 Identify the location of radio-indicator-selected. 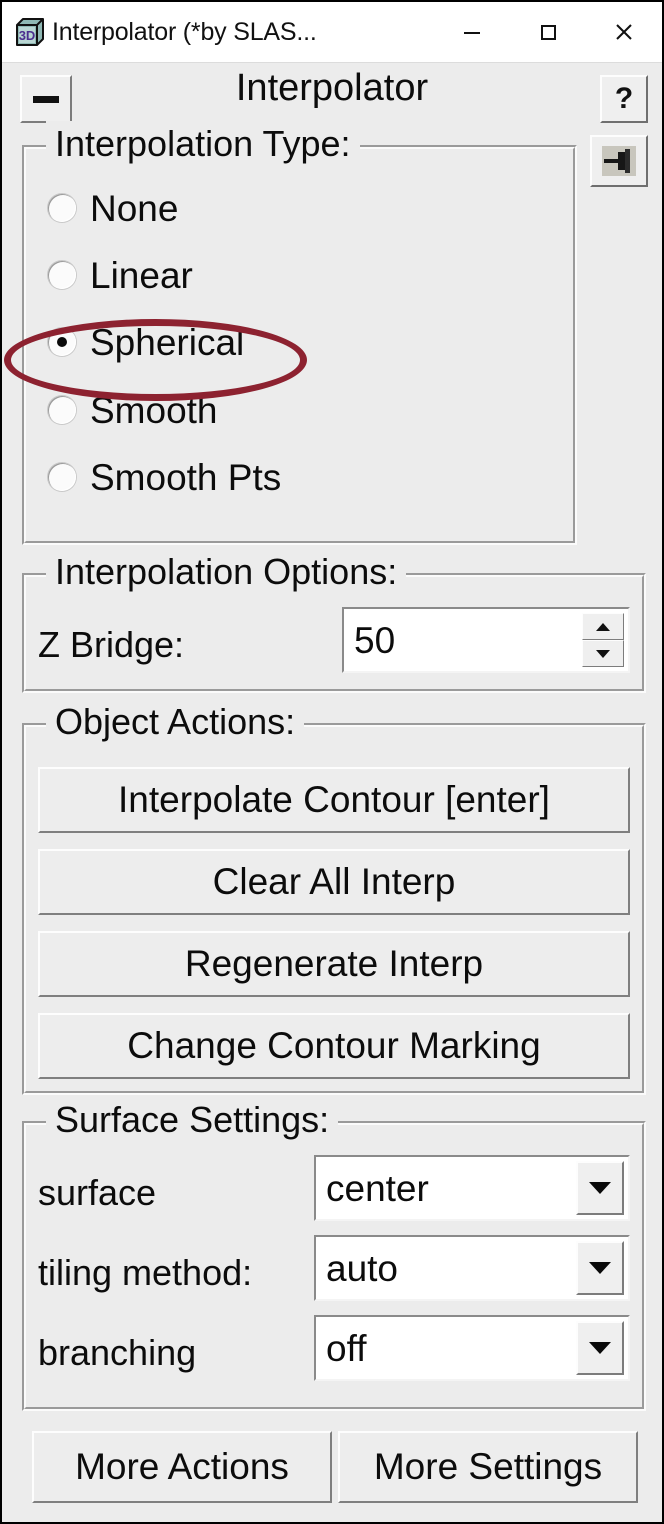
(62, 342).